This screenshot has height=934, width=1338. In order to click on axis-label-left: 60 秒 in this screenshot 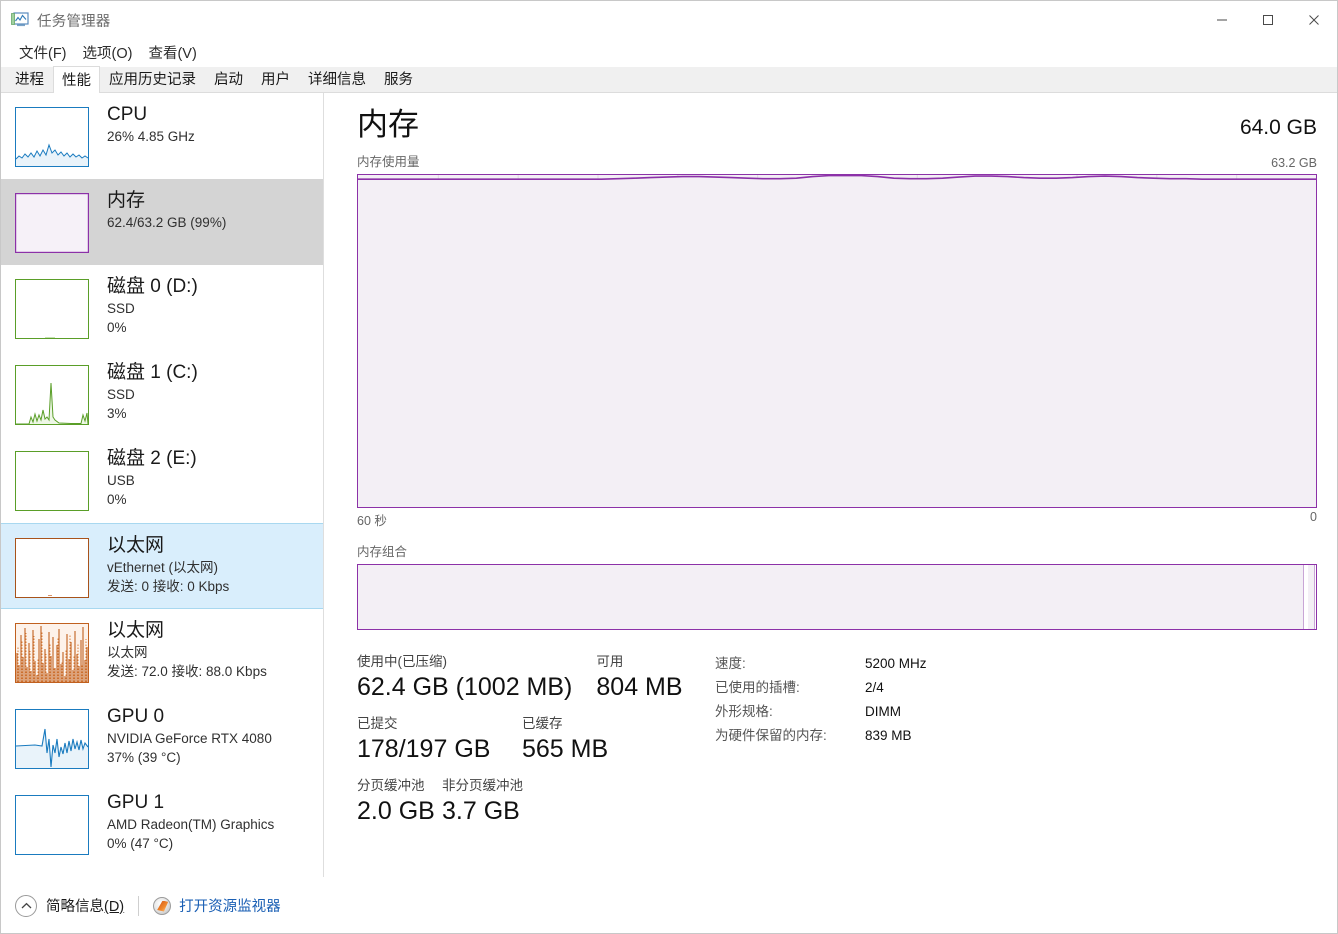, I will do `click(372, 521)`.